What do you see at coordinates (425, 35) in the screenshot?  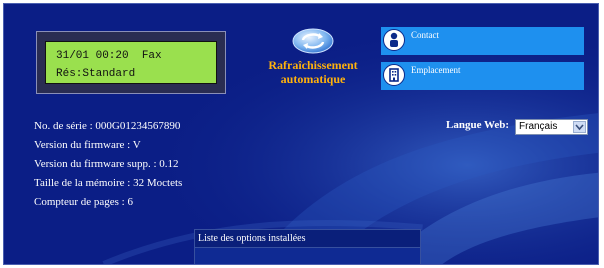 I see `contact-link-label: Contact` at bounding box center [425, 35].